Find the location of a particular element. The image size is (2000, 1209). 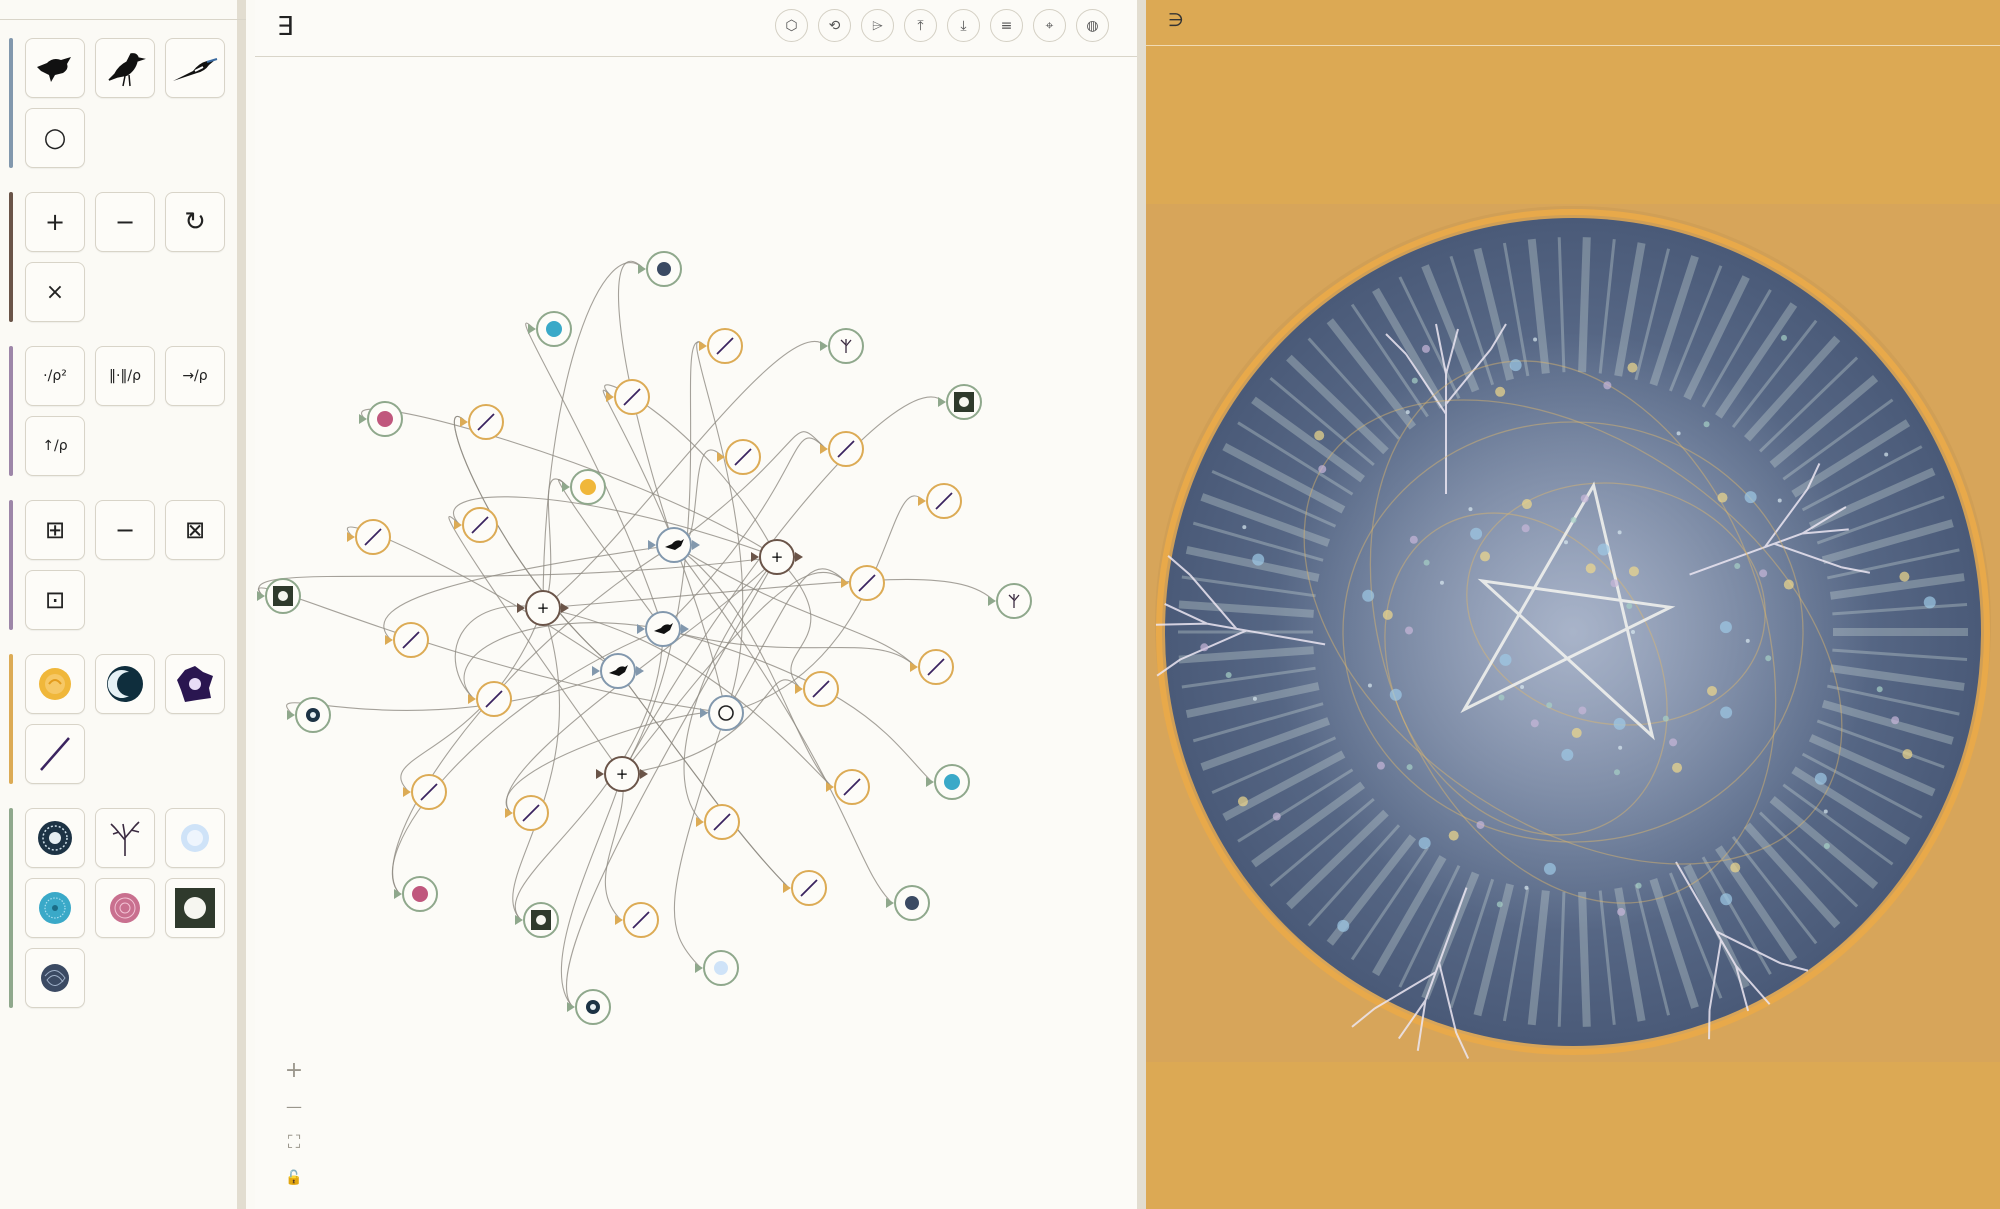

palette-tile-up-vector: ↑/ρ is located at coordinates (55, 446).